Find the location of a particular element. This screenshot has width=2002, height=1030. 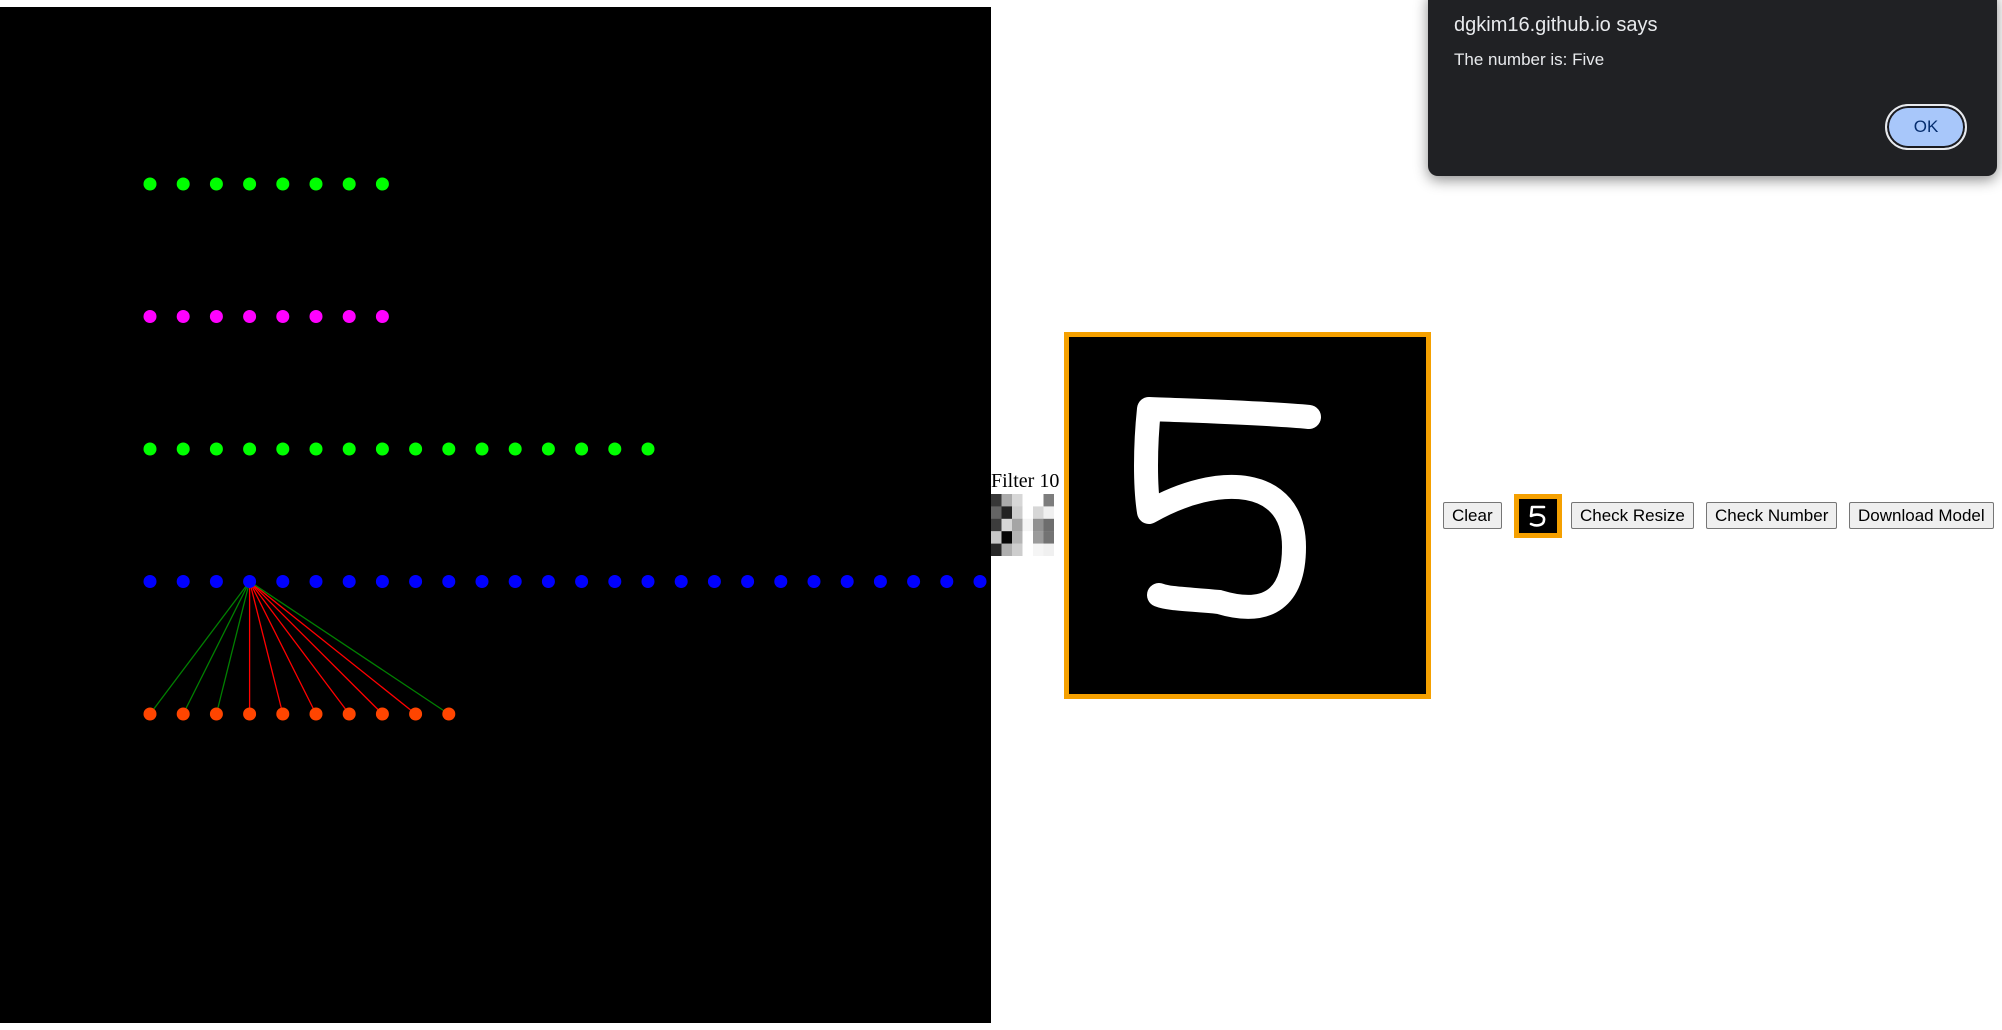

filter-label: Filter 10 is located at coordinates (1025, 481).